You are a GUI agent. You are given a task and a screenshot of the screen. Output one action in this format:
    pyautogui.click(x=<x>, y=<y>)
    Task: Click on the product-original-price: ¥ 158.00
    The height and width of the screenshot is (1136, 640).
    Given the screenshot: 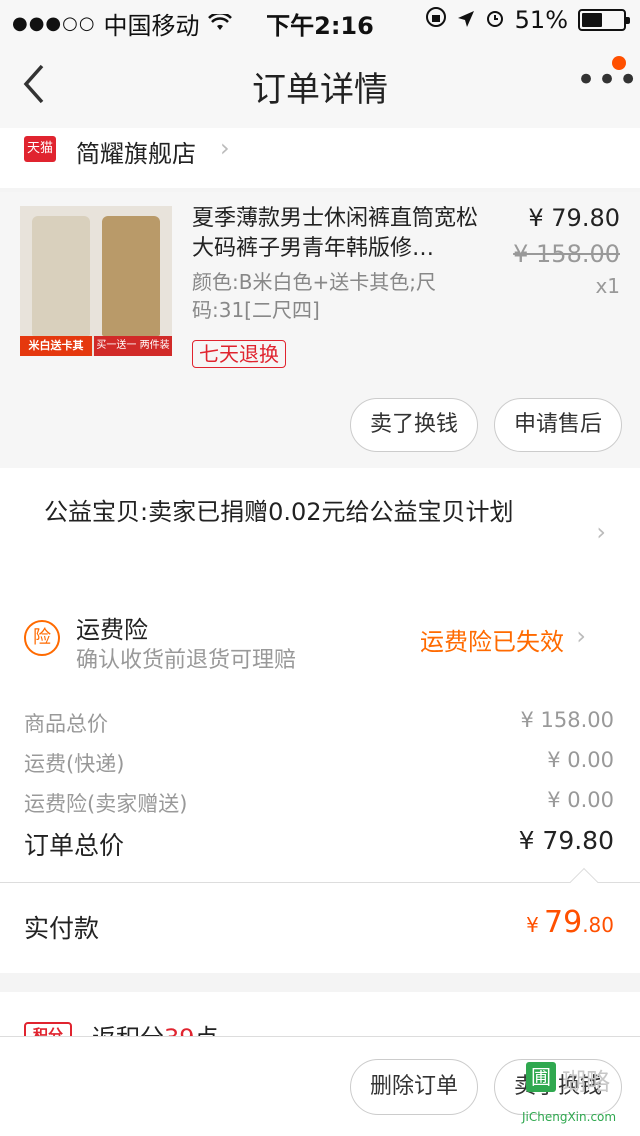 What is the action you would take?
    pyautogui.click(x=566, y=254)
    